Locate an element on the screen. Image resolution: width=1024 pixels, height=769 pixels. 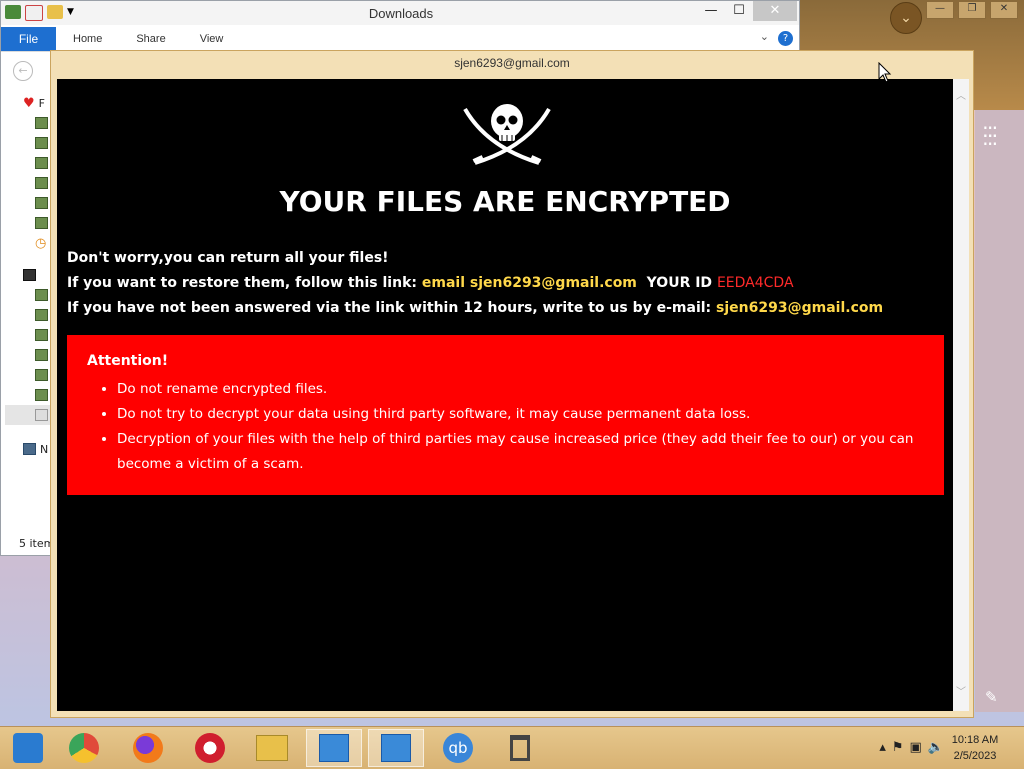
mouse-cursor-icon is located at coordinates (885, 72).